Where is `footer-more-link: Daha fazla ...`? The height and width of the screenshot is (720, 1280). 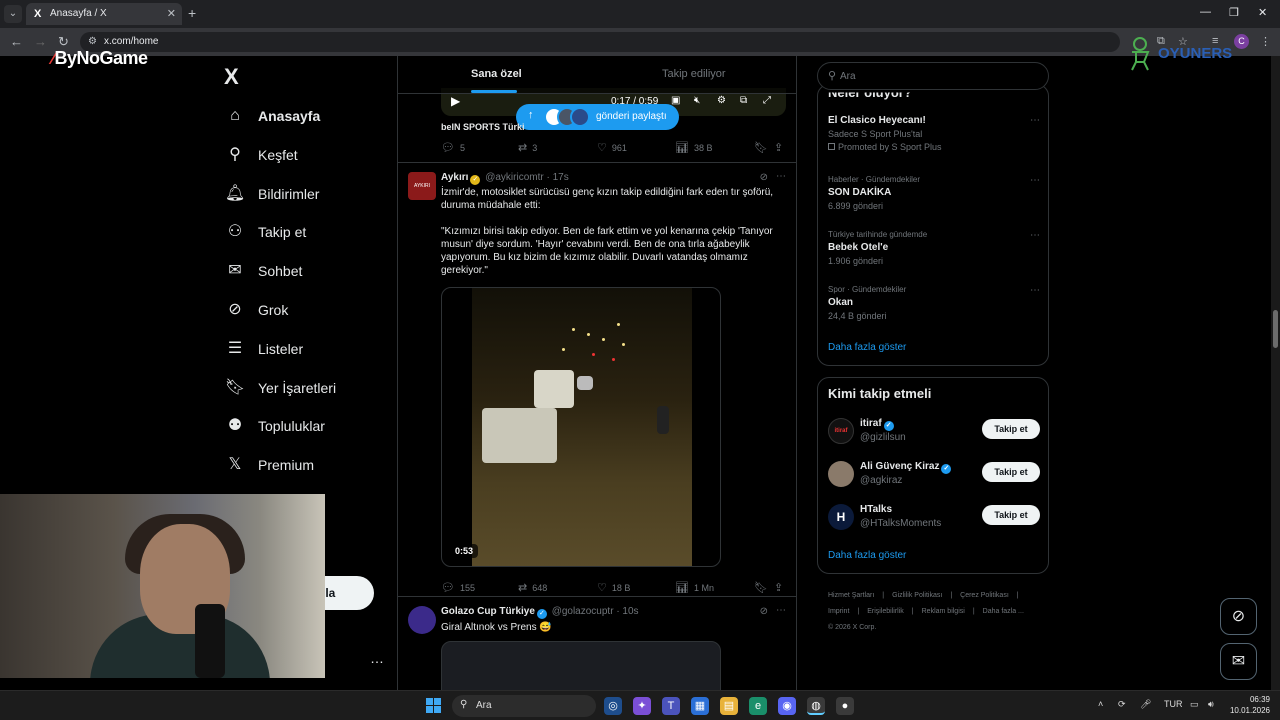 footer-more-link: Daha fazla ... is located at coordinates (1003, 611).